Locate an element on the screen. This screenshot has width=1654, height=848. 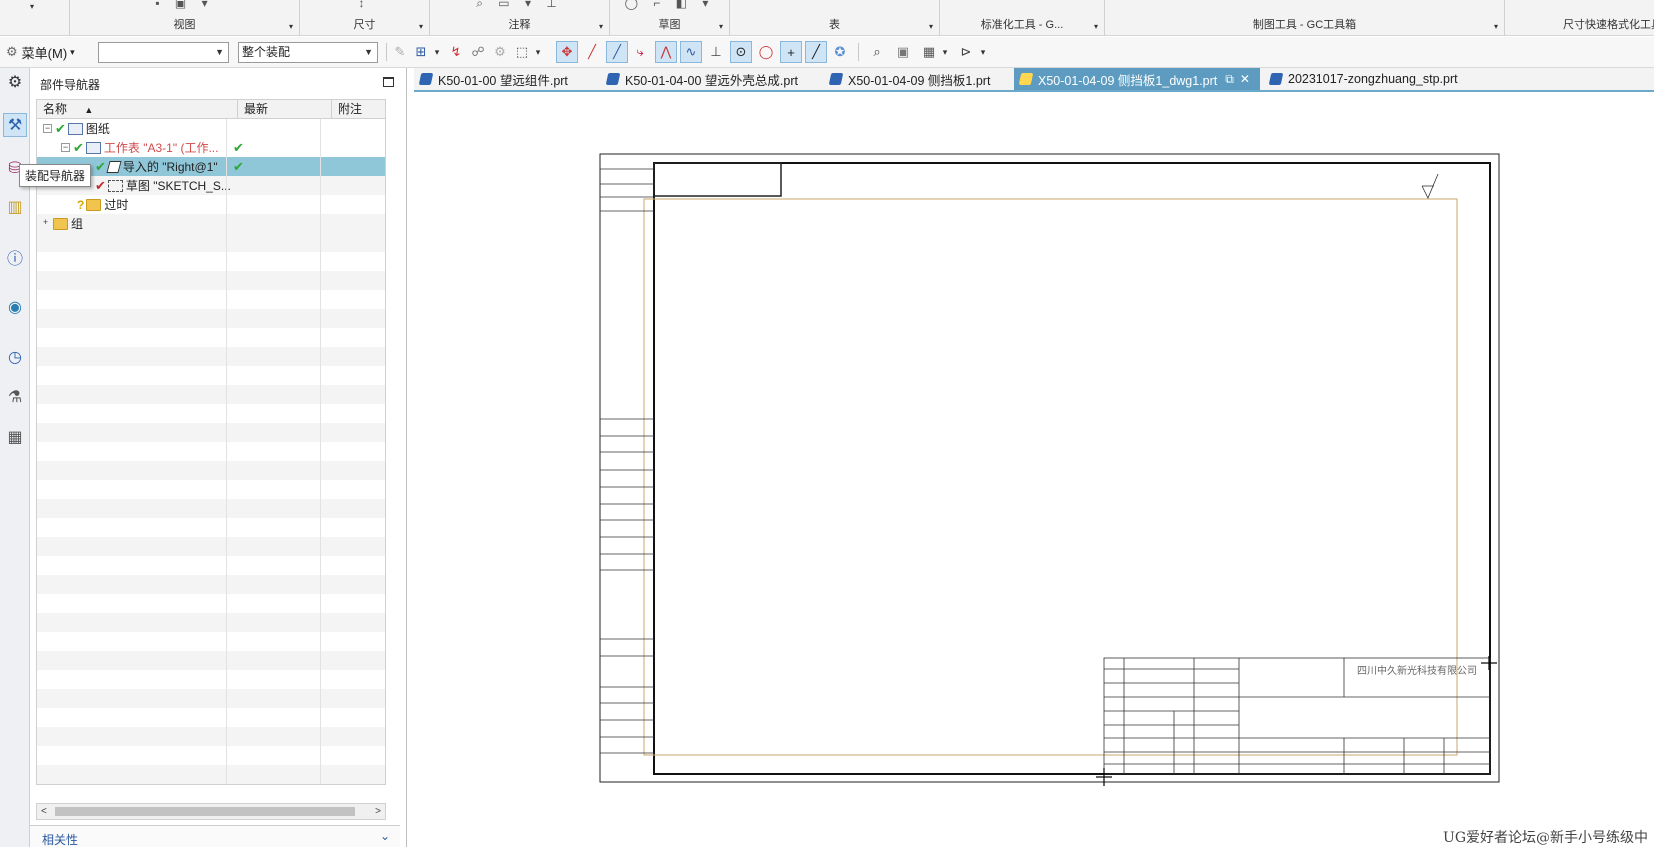
sheet-layout-icon: ▦ is located at coordinates (929, 52).